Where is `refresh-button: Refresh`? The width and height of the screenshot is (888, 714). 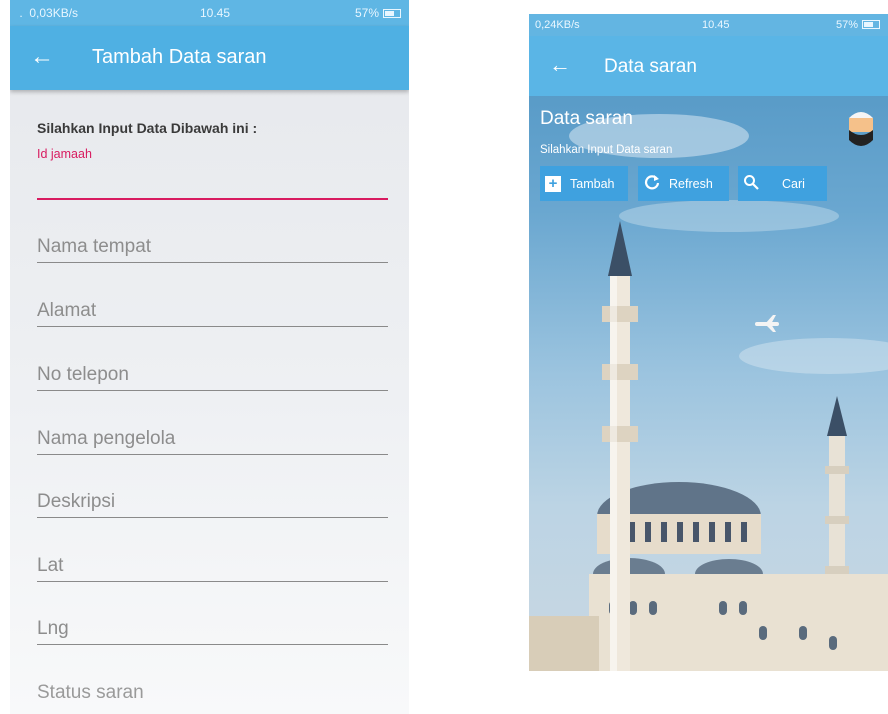
refresh-button: Refresh is located at coordinates (683, 183).